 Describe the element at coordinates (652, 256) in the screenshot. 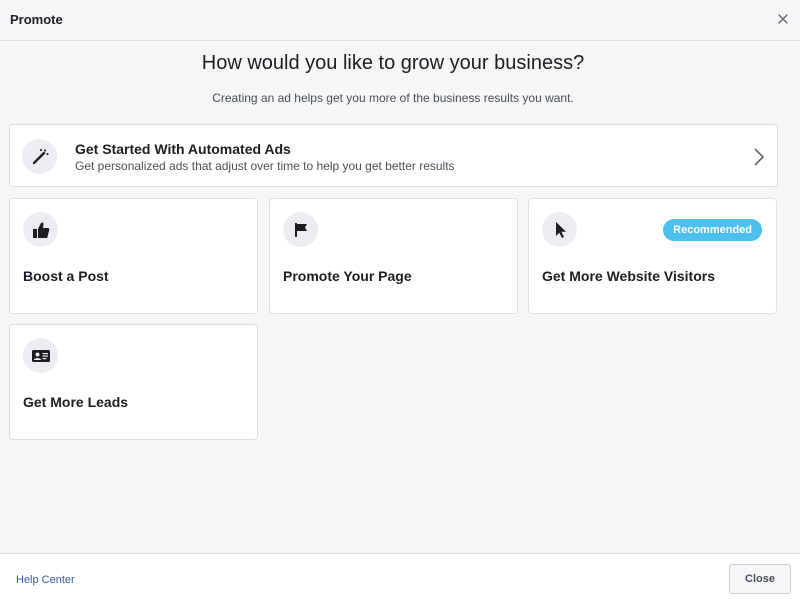

I see `website-visitors-card: Recommended Get More Website Visitors` at that location.